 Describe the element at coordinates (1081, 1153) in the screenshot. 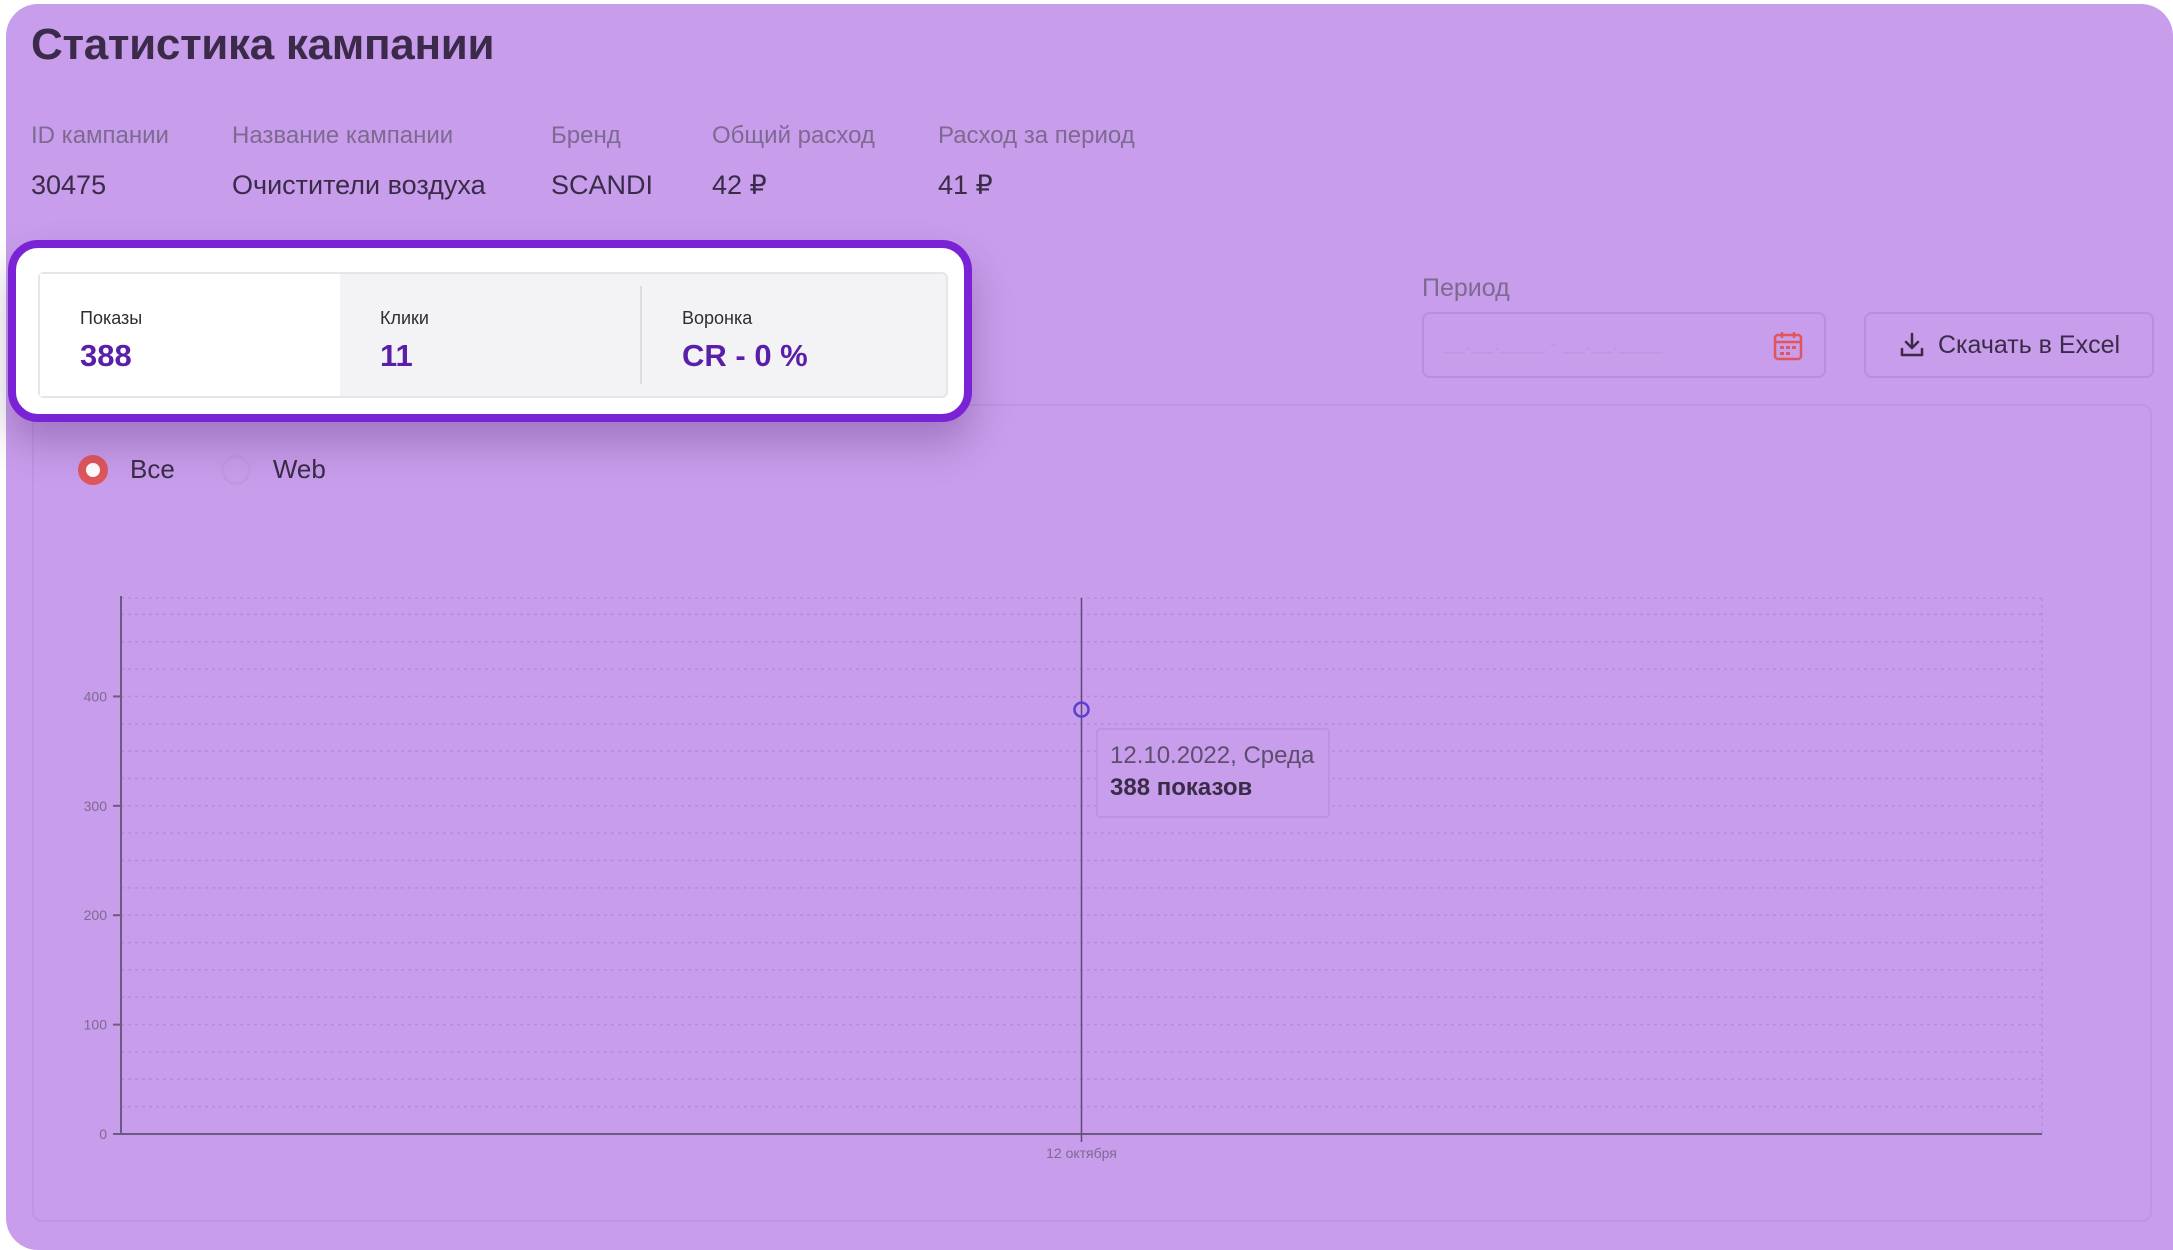

I see `x-tick-label: 12 октября` at that location.